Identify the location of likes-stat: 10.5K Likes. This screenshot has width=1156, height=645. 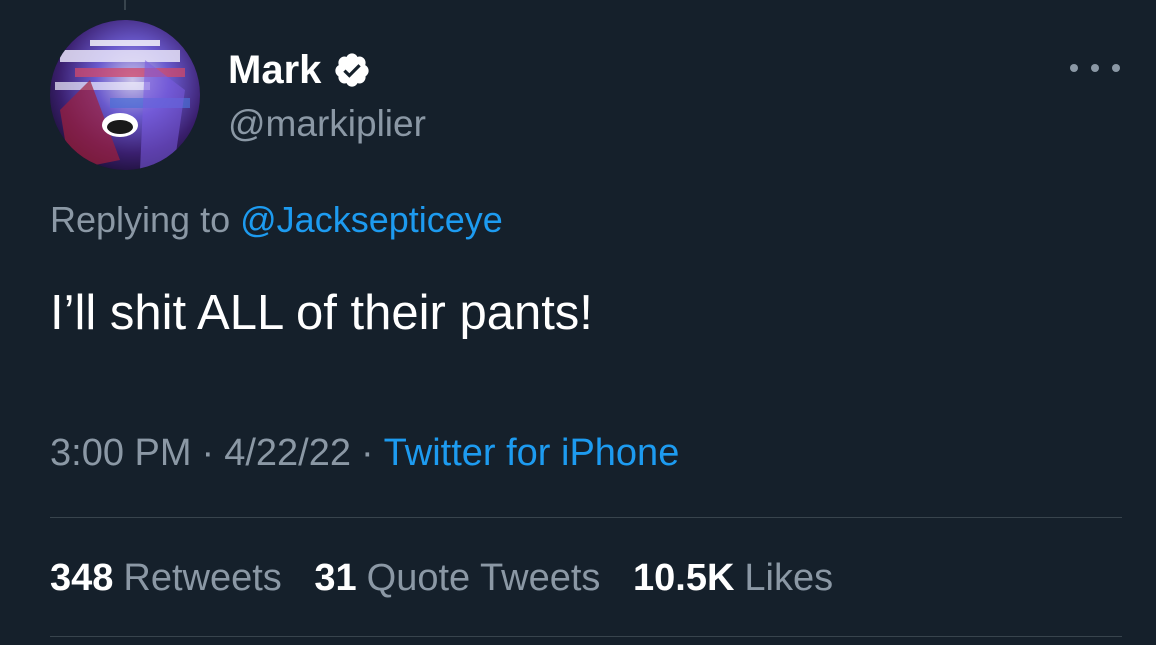
(733, 578).